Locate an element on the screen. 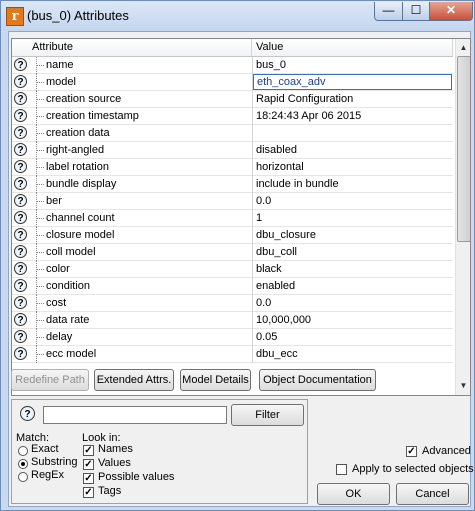 The width and height of the screenshot is (475, 511). scrollbar-thumb is located at coordinates (463, 149).